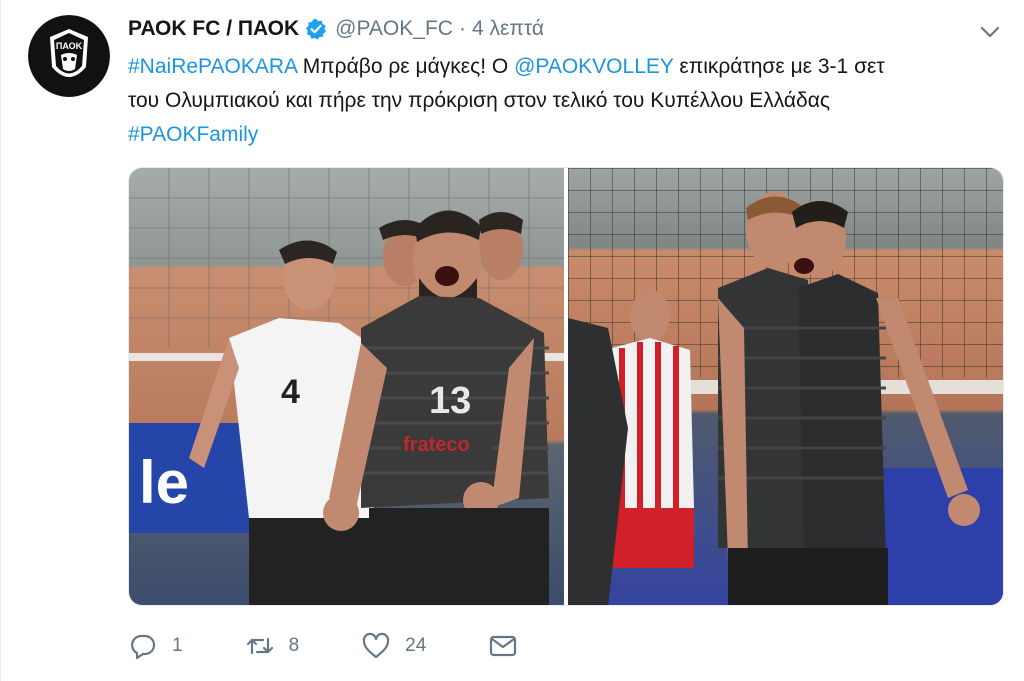 The image size is (1024, 681). What do you see at coordinates (779, 66) in the screenshot?
I see `tweet-text-segment: επικράτησε με 3-1 σετ` at bounding box center [779, 66].